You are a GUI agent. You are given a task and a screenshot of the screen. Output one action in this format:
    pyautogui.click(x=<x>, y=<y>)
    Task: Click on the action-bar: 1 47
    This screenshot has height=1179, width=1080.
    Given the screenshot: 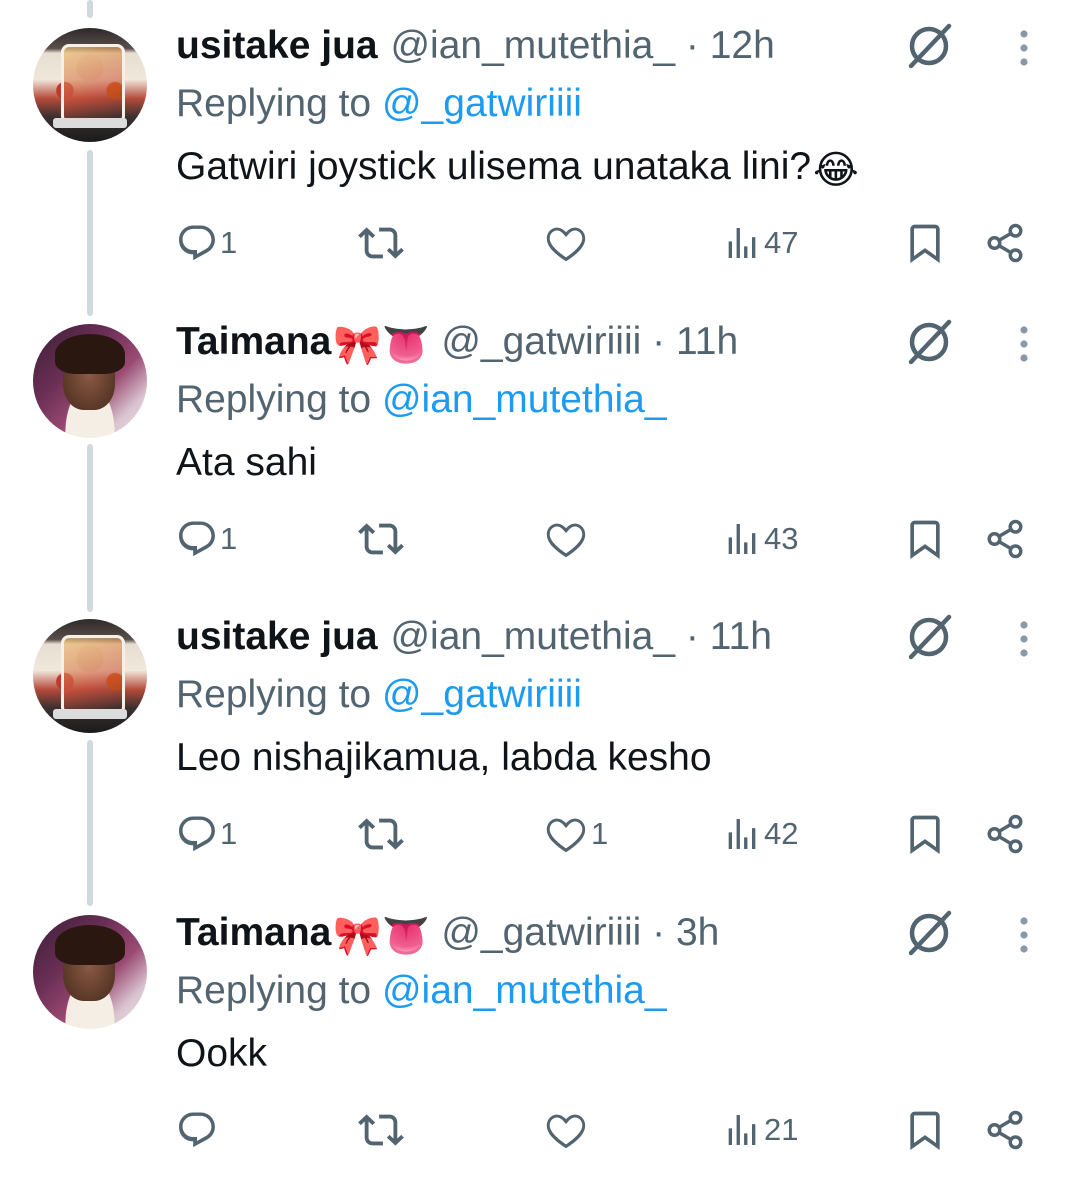 What is the action you would take?
    pyautogui.click(x=540, y=243)
    